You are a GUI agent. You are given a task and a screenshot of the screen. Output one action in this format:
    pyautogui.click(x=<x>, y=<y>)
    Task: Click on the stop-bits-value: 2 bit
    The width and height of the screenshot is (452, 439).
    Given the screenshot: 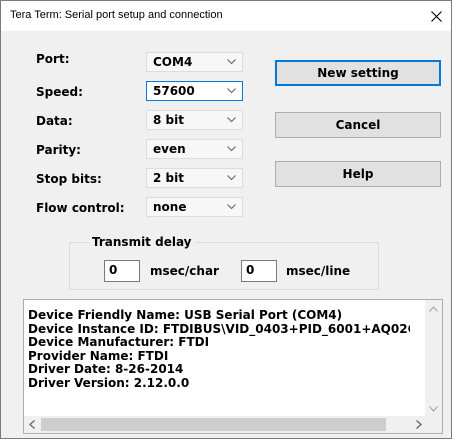 What is the action you would take?
    pyautogui.click(x=168, y=178)
    